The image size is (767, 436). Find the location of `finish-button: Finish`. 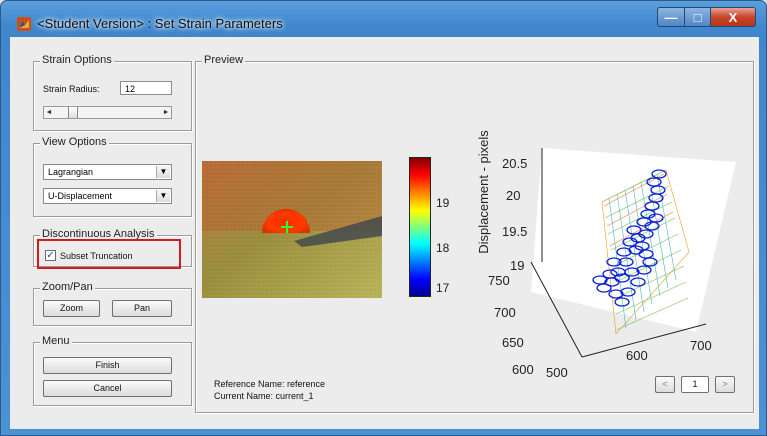

finish-button: Finish is located at coordinates (107, 365).